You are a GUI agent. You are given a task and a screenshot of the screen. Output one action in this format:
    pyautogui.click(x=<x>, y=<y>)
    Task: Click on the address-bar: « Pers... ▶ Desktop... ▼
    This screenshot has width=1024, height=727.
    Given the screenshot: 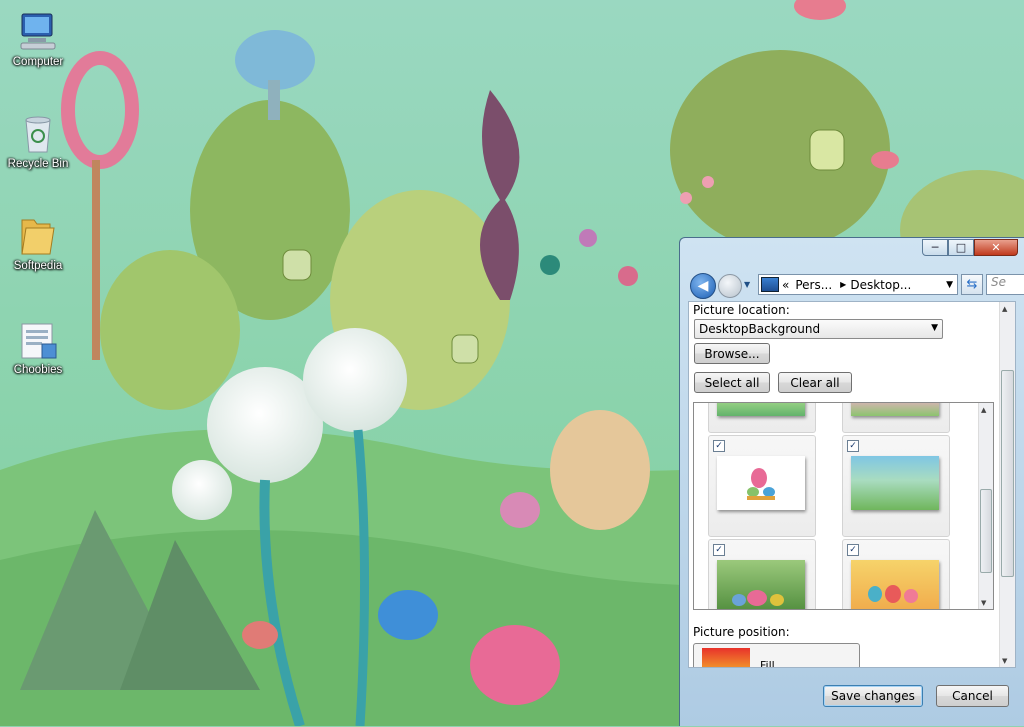 What is the action you would take?
    pyautogui.click(x=858, y=284)
    